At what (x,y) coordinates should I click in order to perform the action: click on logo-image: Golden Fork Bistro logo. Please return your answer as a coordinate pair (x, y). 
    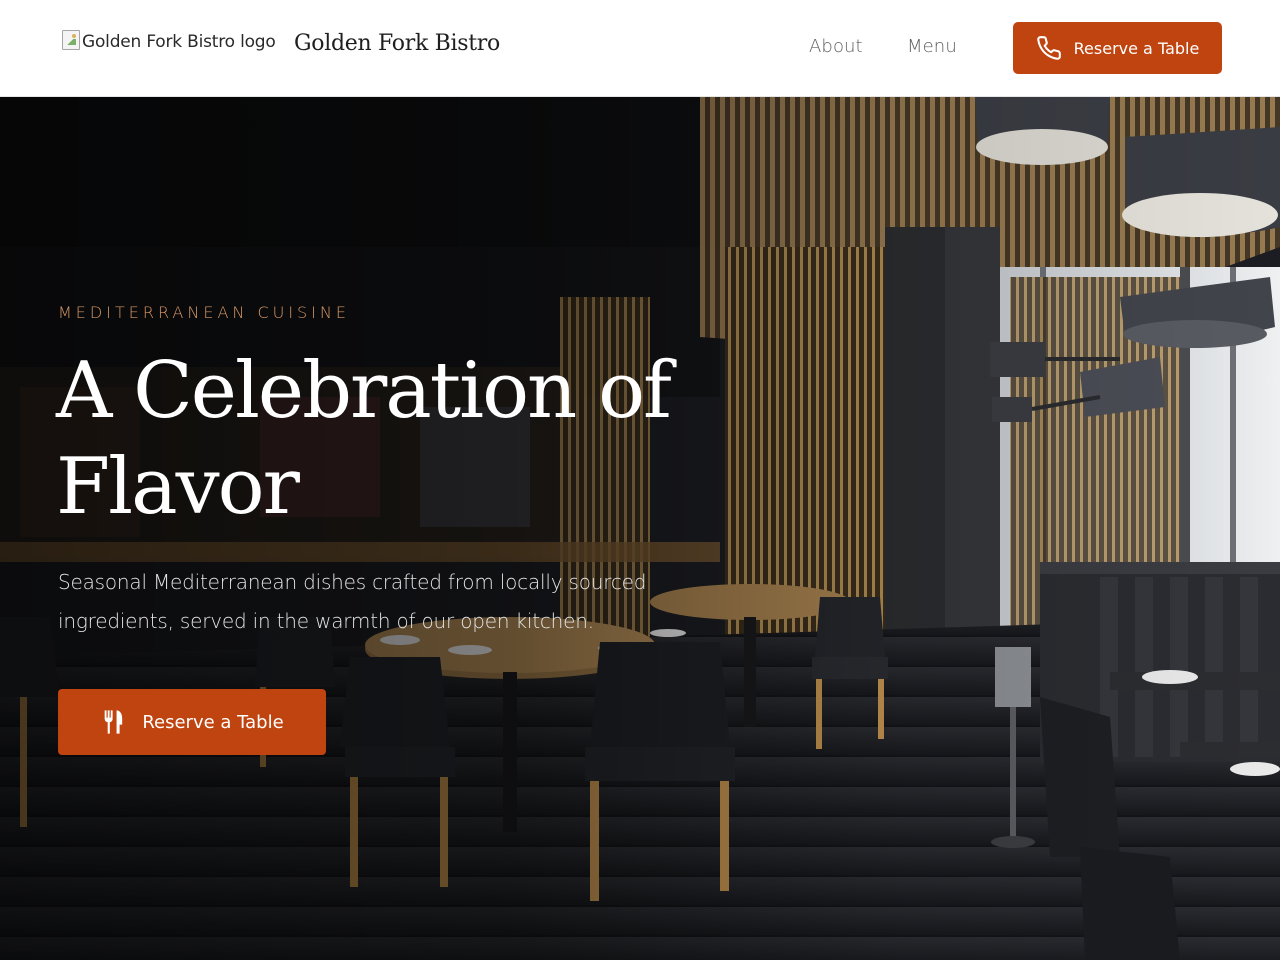
    Looking at the image, I should click on (169, 44).